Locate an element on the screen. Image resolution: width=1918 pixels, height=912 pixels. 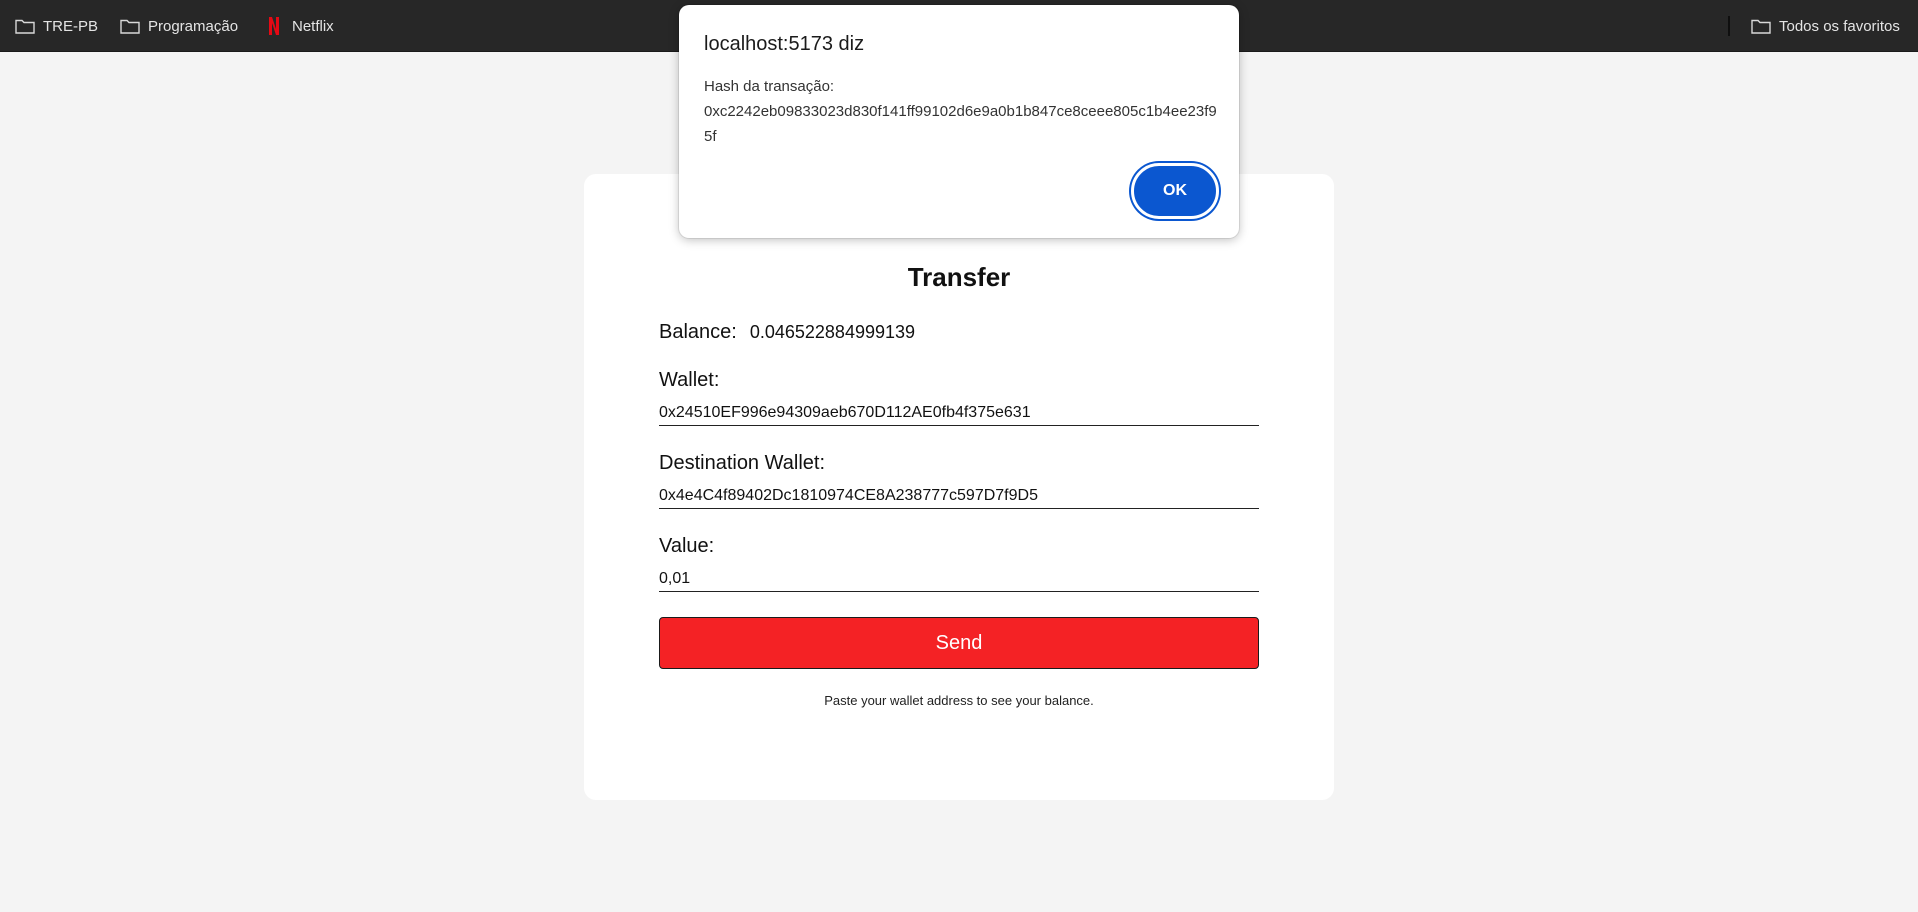
balance-row: Balance: 0.046522884999139 is located at coordinates (787, 332).